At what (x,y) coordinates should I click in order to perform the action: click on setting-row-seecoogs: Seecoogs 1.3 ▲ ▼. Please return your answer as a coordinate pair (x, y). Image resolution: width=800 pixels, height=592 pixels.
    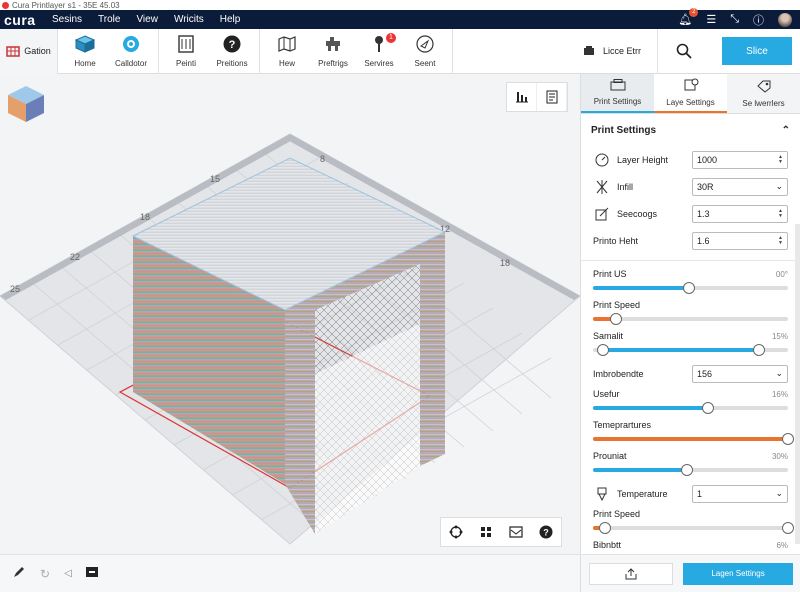
    Looking at the image, I should click on (690, 213).